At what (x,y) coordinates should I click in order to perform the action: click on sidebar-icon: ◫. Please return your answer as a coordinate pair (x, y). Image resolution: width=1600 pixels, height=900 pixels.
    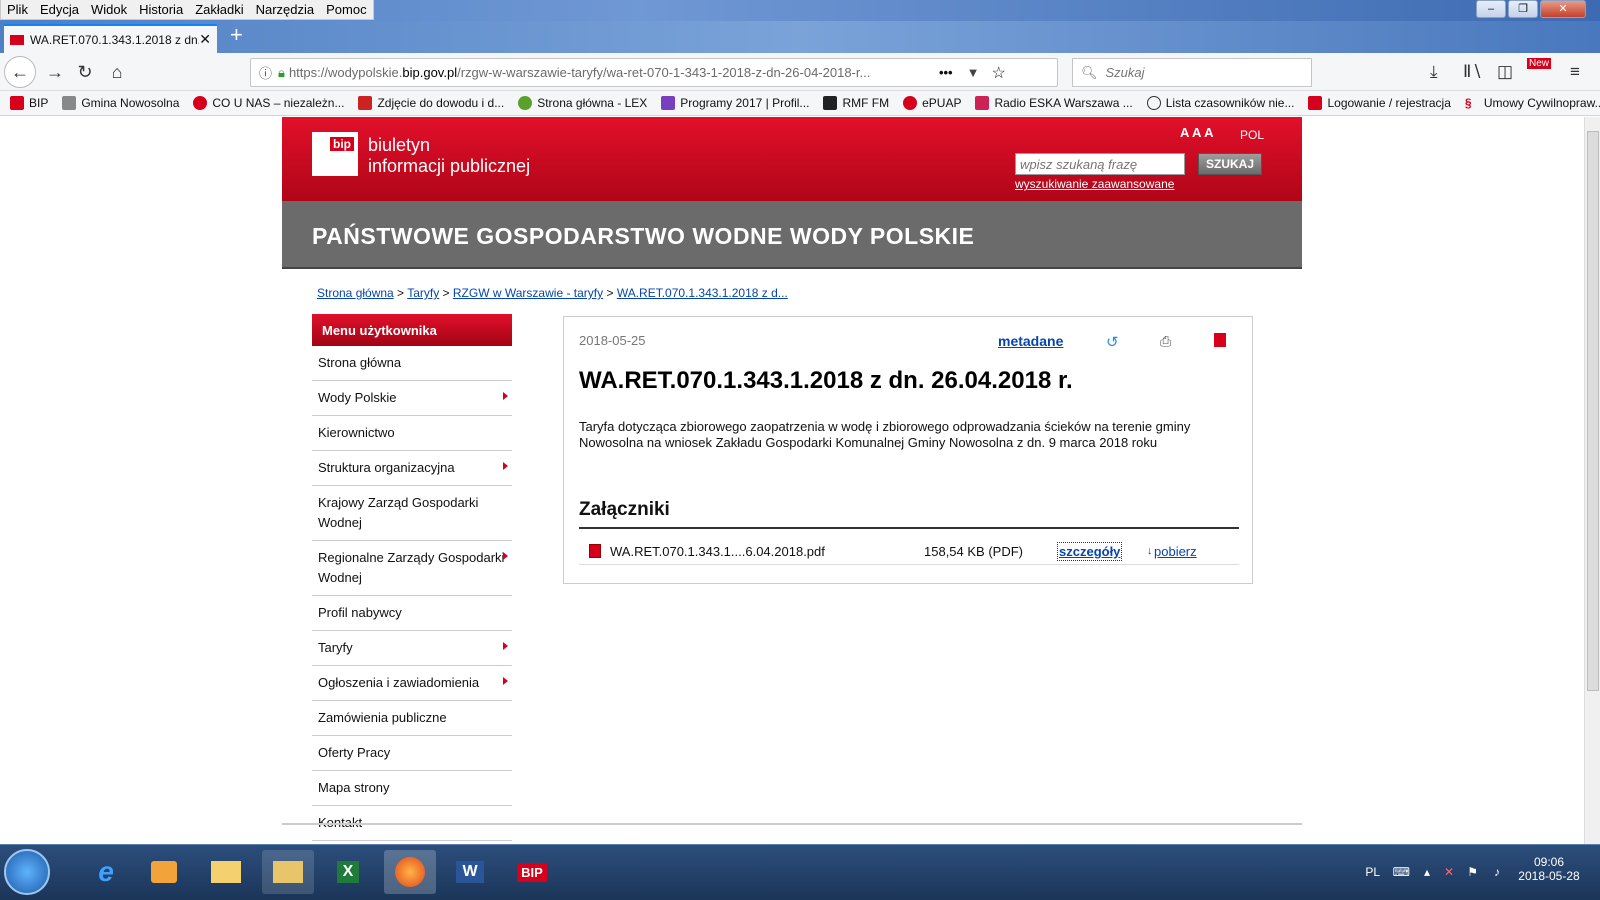
    Looking at the image, I should click on (1505, 72).